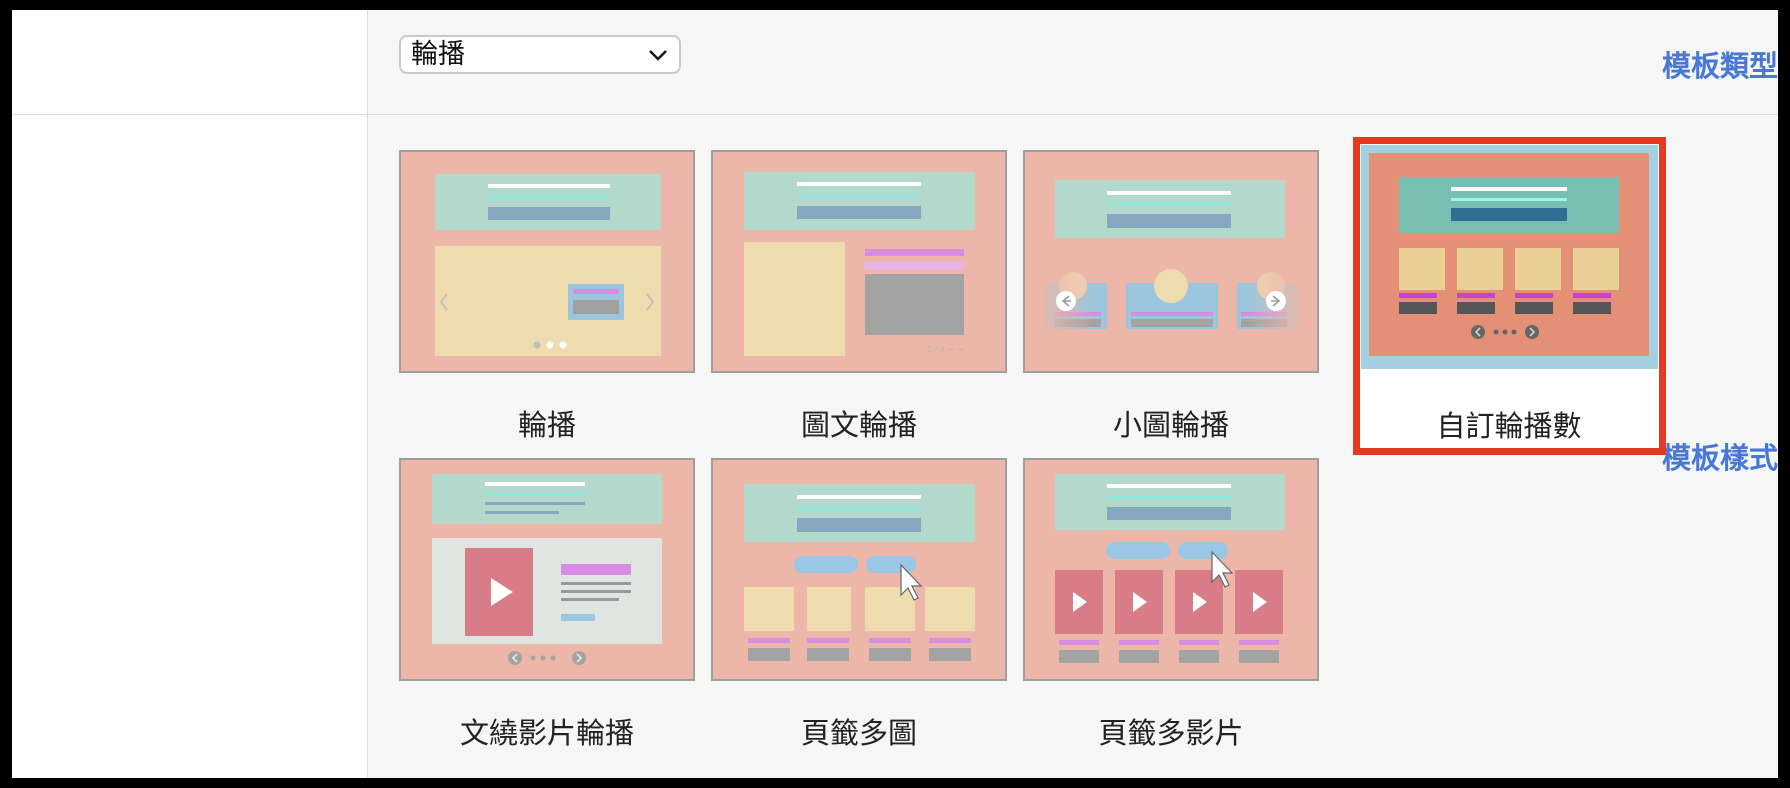  I want to click on chevron-down-icon, so click(658, 55).